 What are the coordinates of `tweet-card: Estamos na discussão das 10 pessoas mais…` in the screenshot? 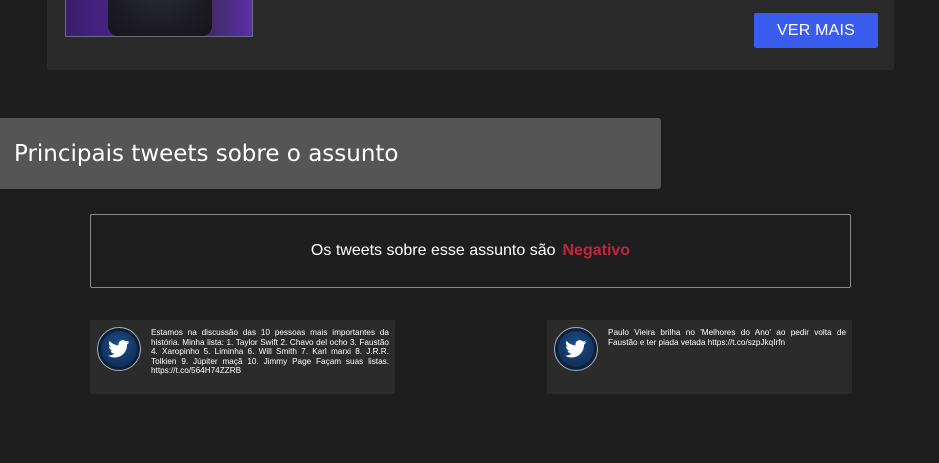 It's located at (242, 357).